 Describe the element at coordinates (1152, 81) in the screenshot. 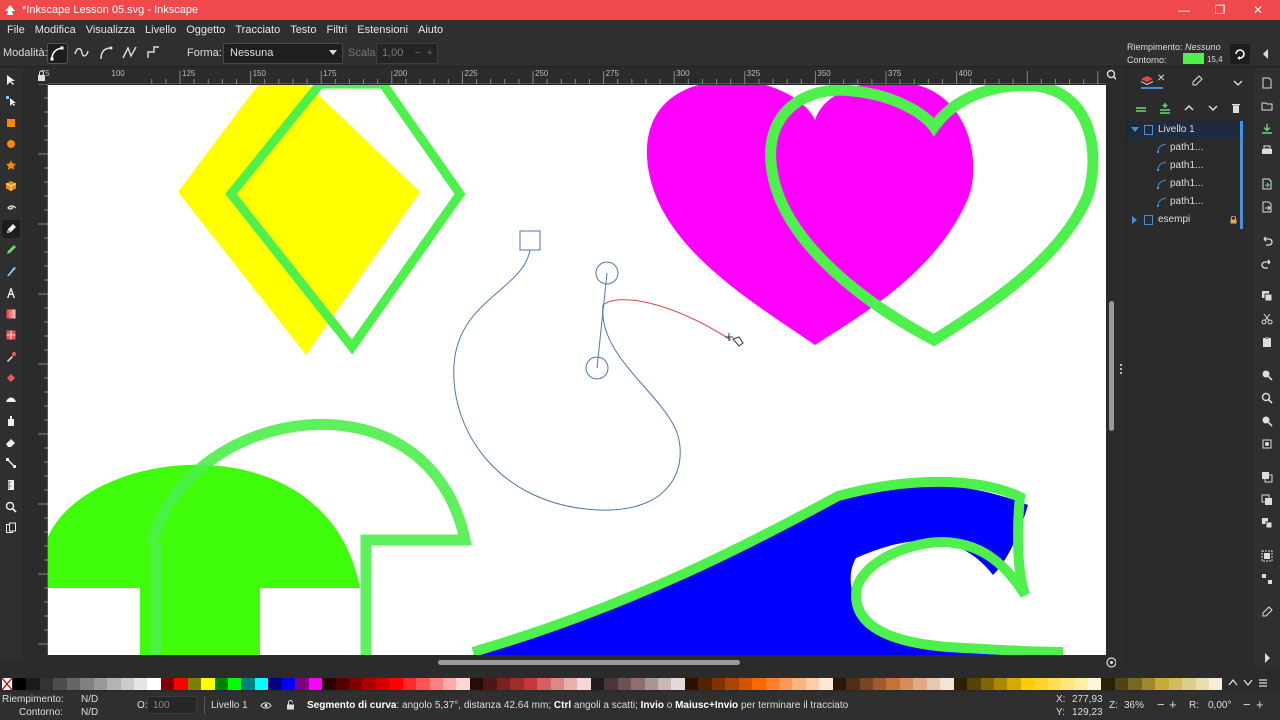

I see `tab-layers: ✕` at that location.